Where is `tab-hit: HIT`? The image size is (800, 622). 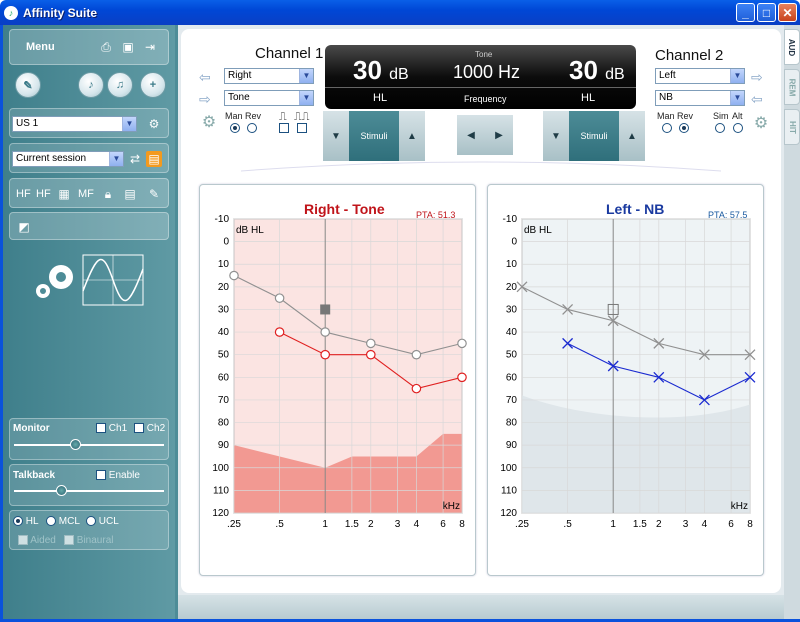 tab-hit: HIT is located at coordinates (792, 127).